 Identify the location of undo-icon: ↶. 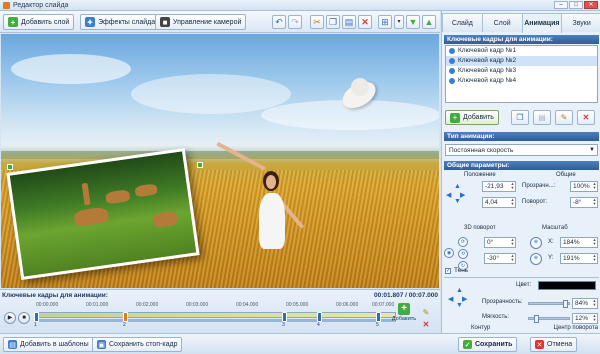
(279, 22).